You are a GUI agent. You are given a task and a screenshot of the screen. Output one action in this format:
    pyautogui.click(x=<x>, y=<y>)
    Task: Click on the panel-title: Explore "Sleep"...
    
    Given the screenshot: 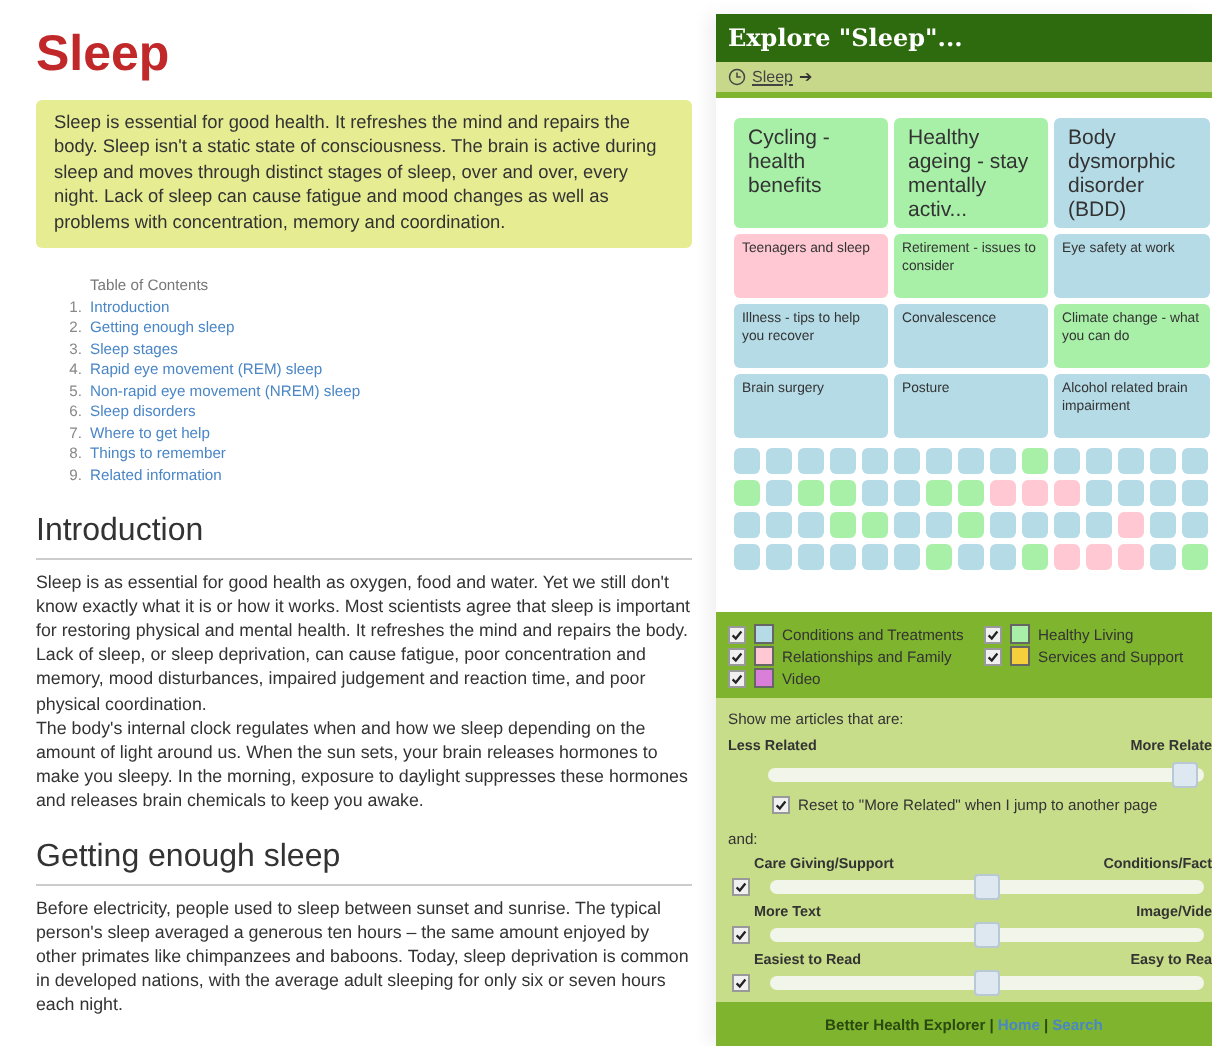 What is the action you would take?
    pyautogui.click(x=964, y=38)
    